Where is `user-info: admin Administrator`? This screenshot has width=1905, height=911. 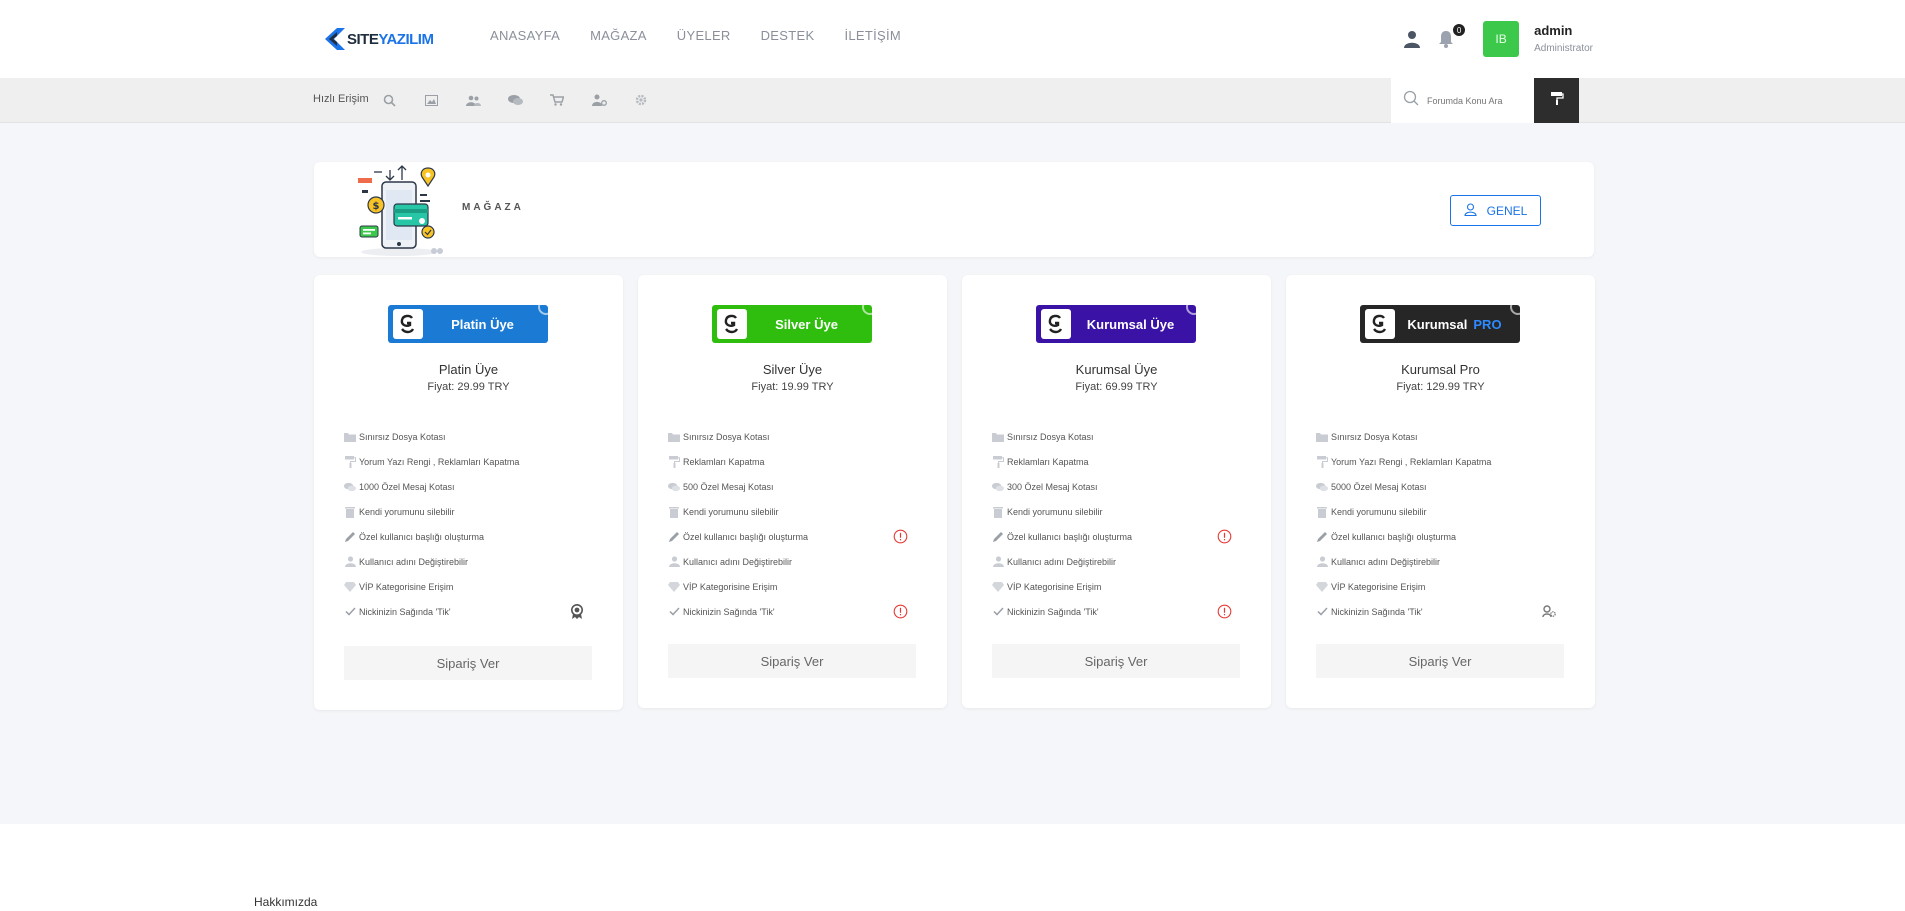
user-info: admin Administrator is located at coordinates (1563, 39).